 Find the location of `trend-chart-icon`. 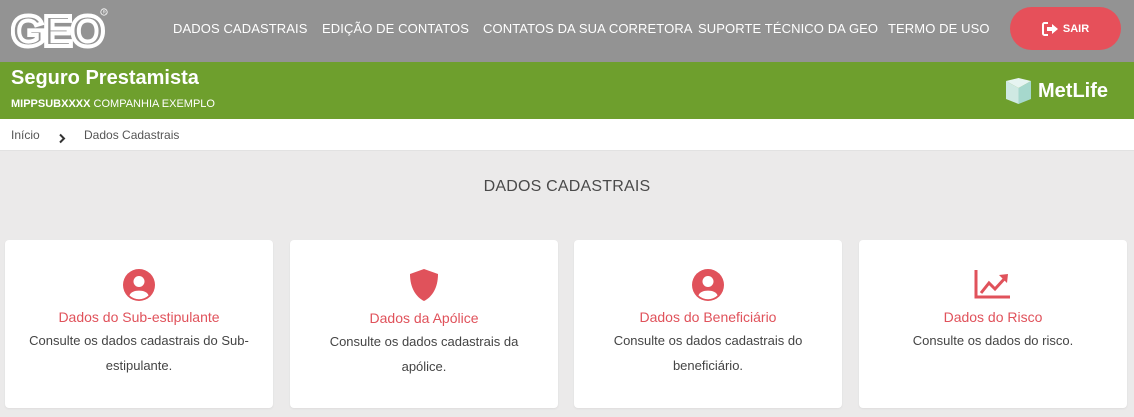

trend-chart-icon is located at coordinates (993, 286).